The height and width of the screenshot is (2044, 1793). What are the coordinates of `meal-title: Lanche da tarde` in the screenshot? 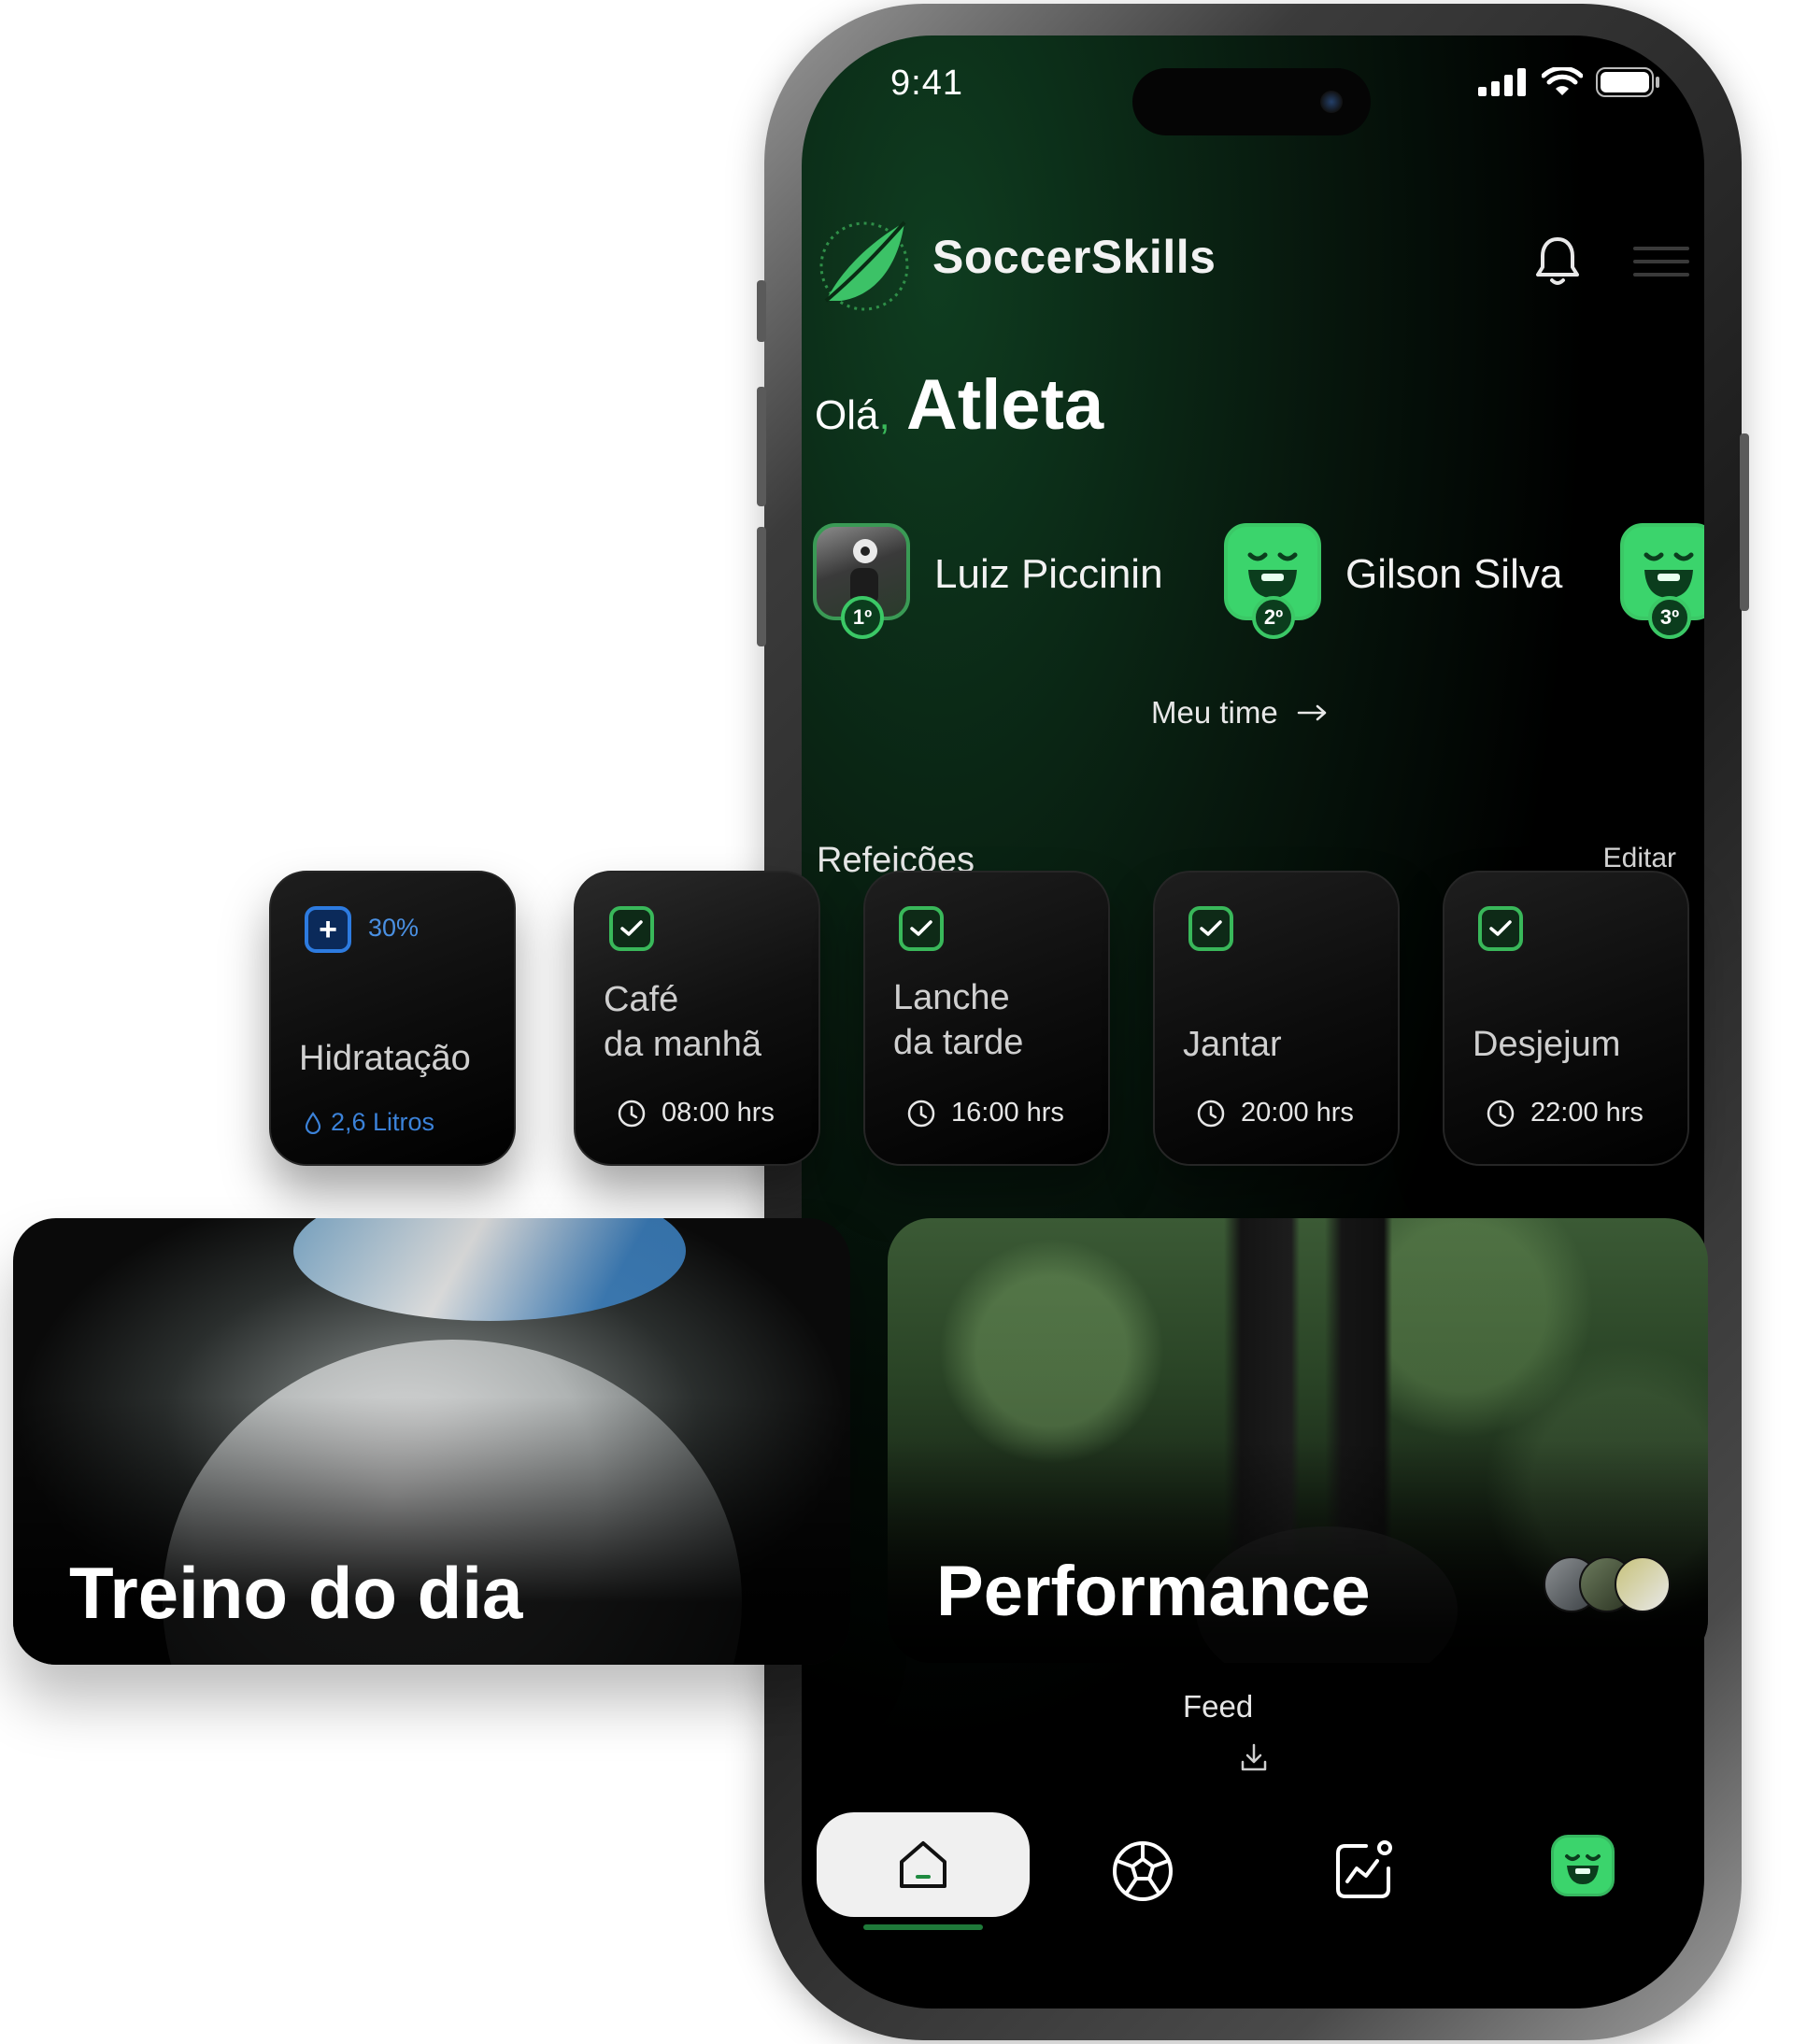 It's located at (959, 1020).